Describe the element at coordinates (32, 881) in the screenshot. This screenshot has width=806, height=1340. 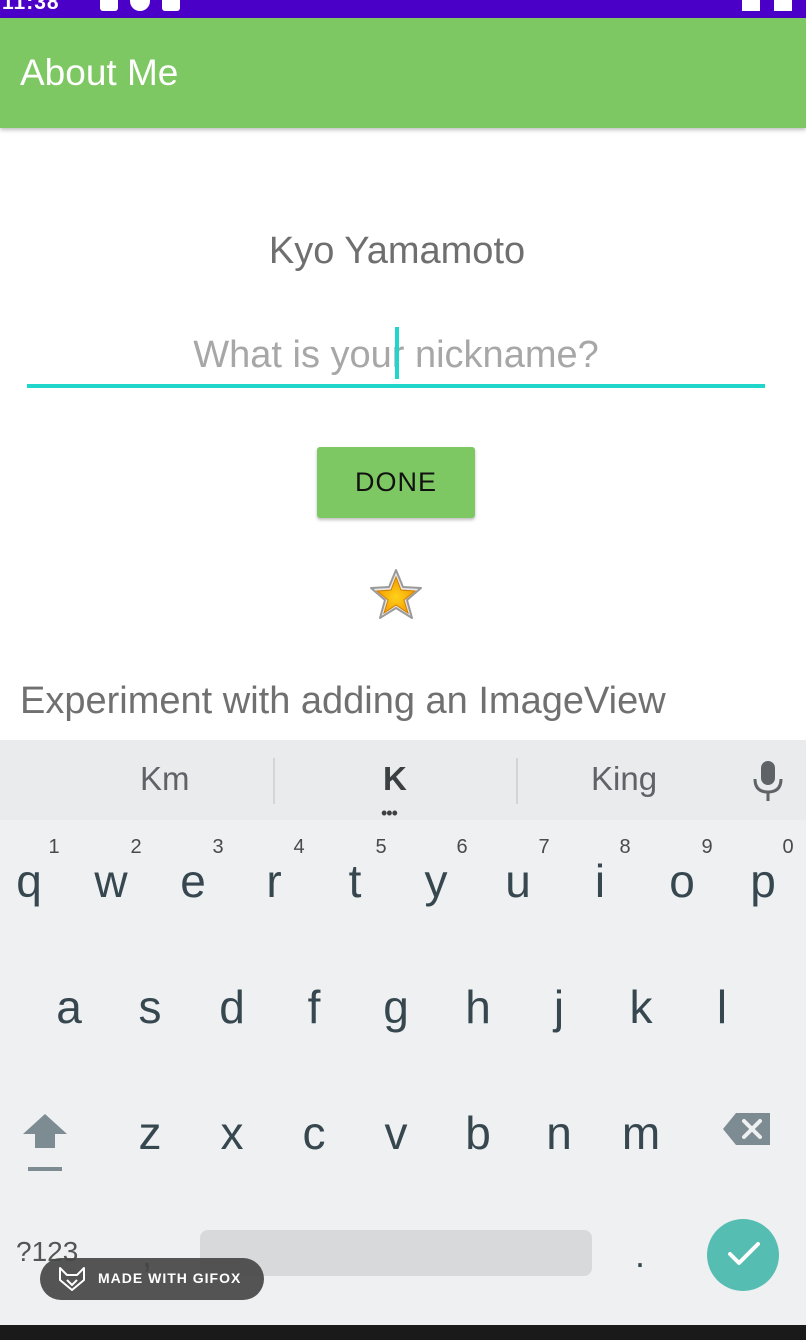
I see `key-q: q` at that location.